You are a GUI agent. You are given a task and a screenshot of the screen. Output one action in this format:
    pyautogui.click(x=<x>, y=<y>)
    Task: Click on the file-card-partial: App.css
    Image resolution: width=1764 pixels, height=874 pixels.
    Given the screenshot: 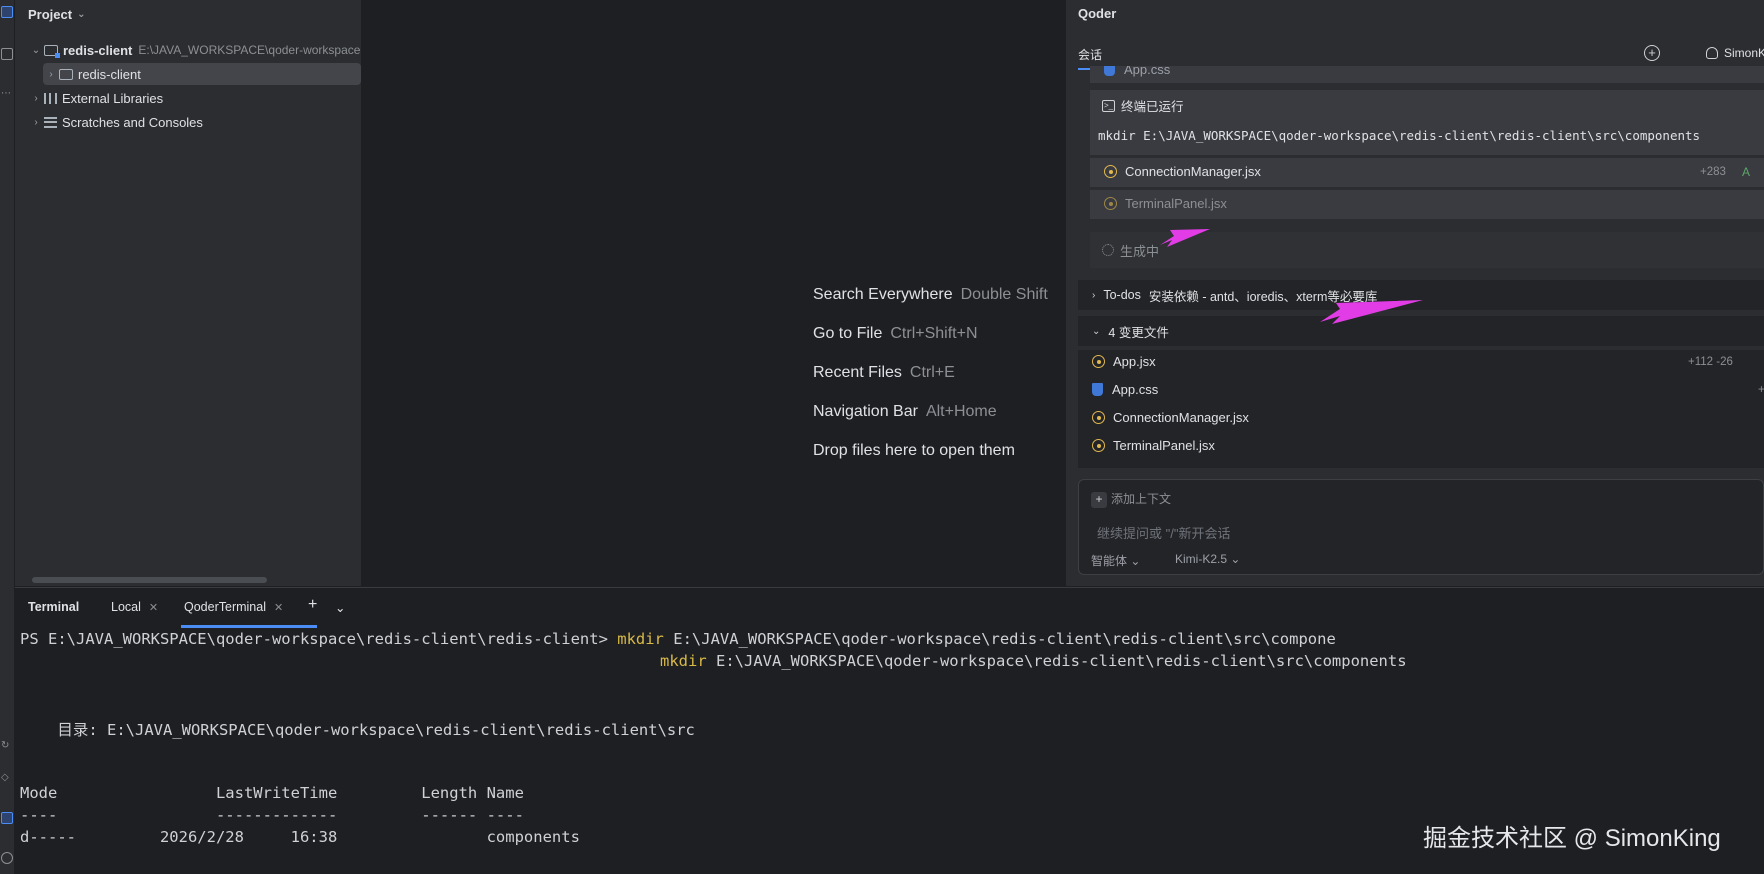 What is the action you would take?
    pyautogui.click(x=1427, y=74)
    